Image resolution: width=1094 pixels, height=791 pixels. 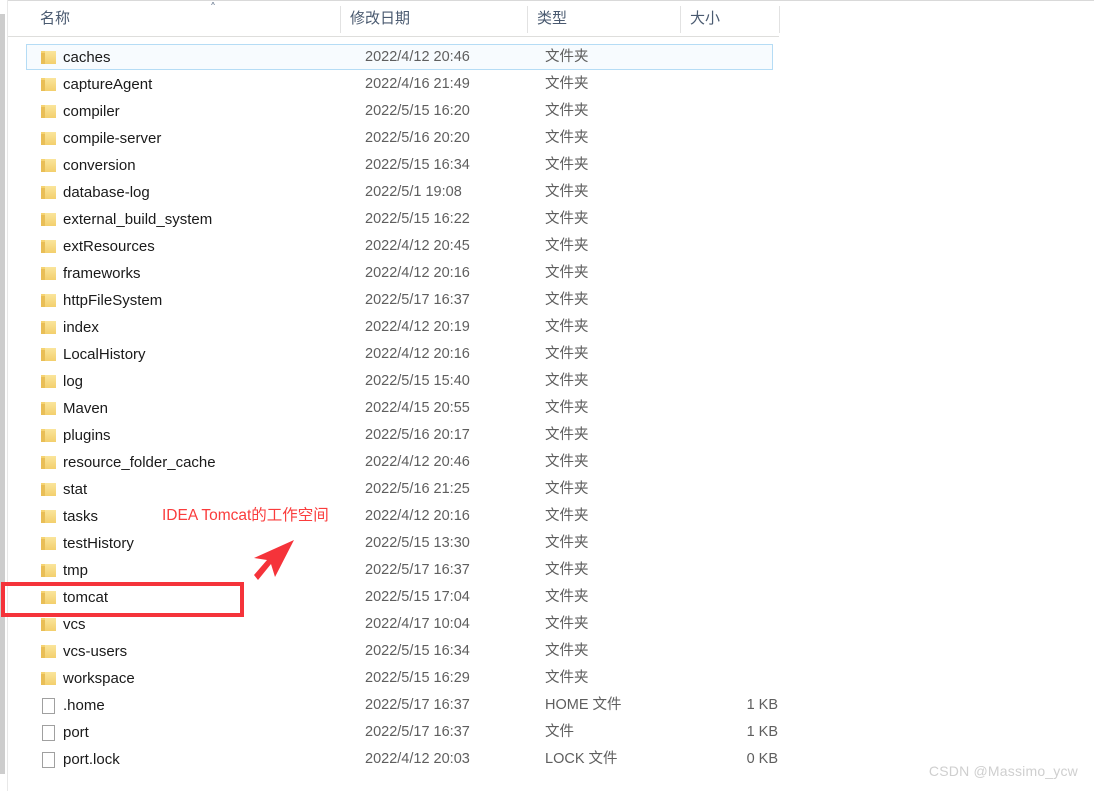 I want to click on column-header-type: 类型, so click(x=603, y=19).